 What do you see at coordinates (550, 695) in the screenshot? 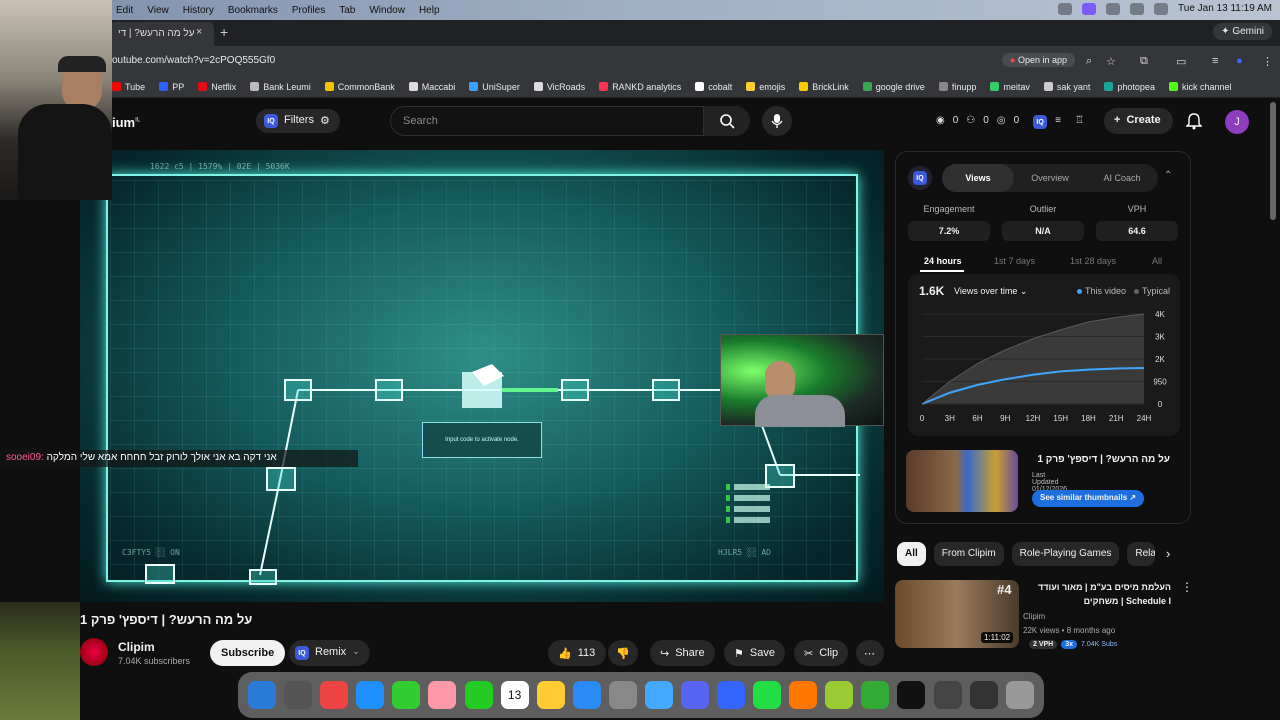
I see `dock-notes-icon` at bounding box center [550, 695].